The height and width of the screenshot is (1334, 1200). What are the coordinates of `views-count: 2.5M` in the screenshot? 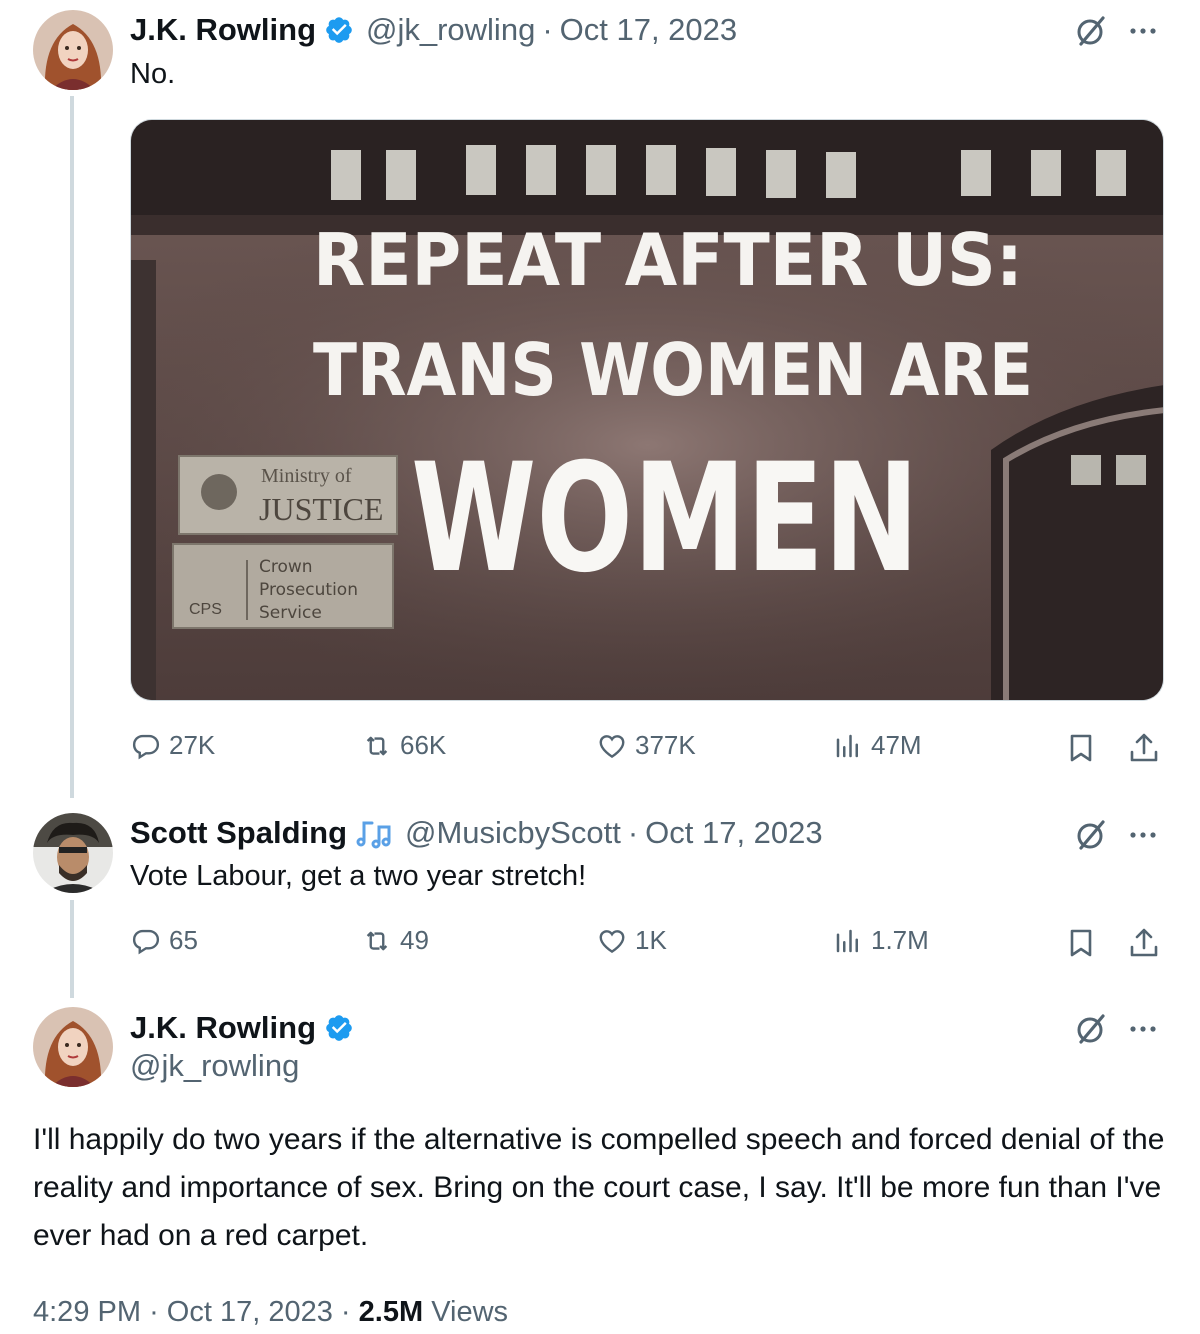 It's located at (391, 1312).